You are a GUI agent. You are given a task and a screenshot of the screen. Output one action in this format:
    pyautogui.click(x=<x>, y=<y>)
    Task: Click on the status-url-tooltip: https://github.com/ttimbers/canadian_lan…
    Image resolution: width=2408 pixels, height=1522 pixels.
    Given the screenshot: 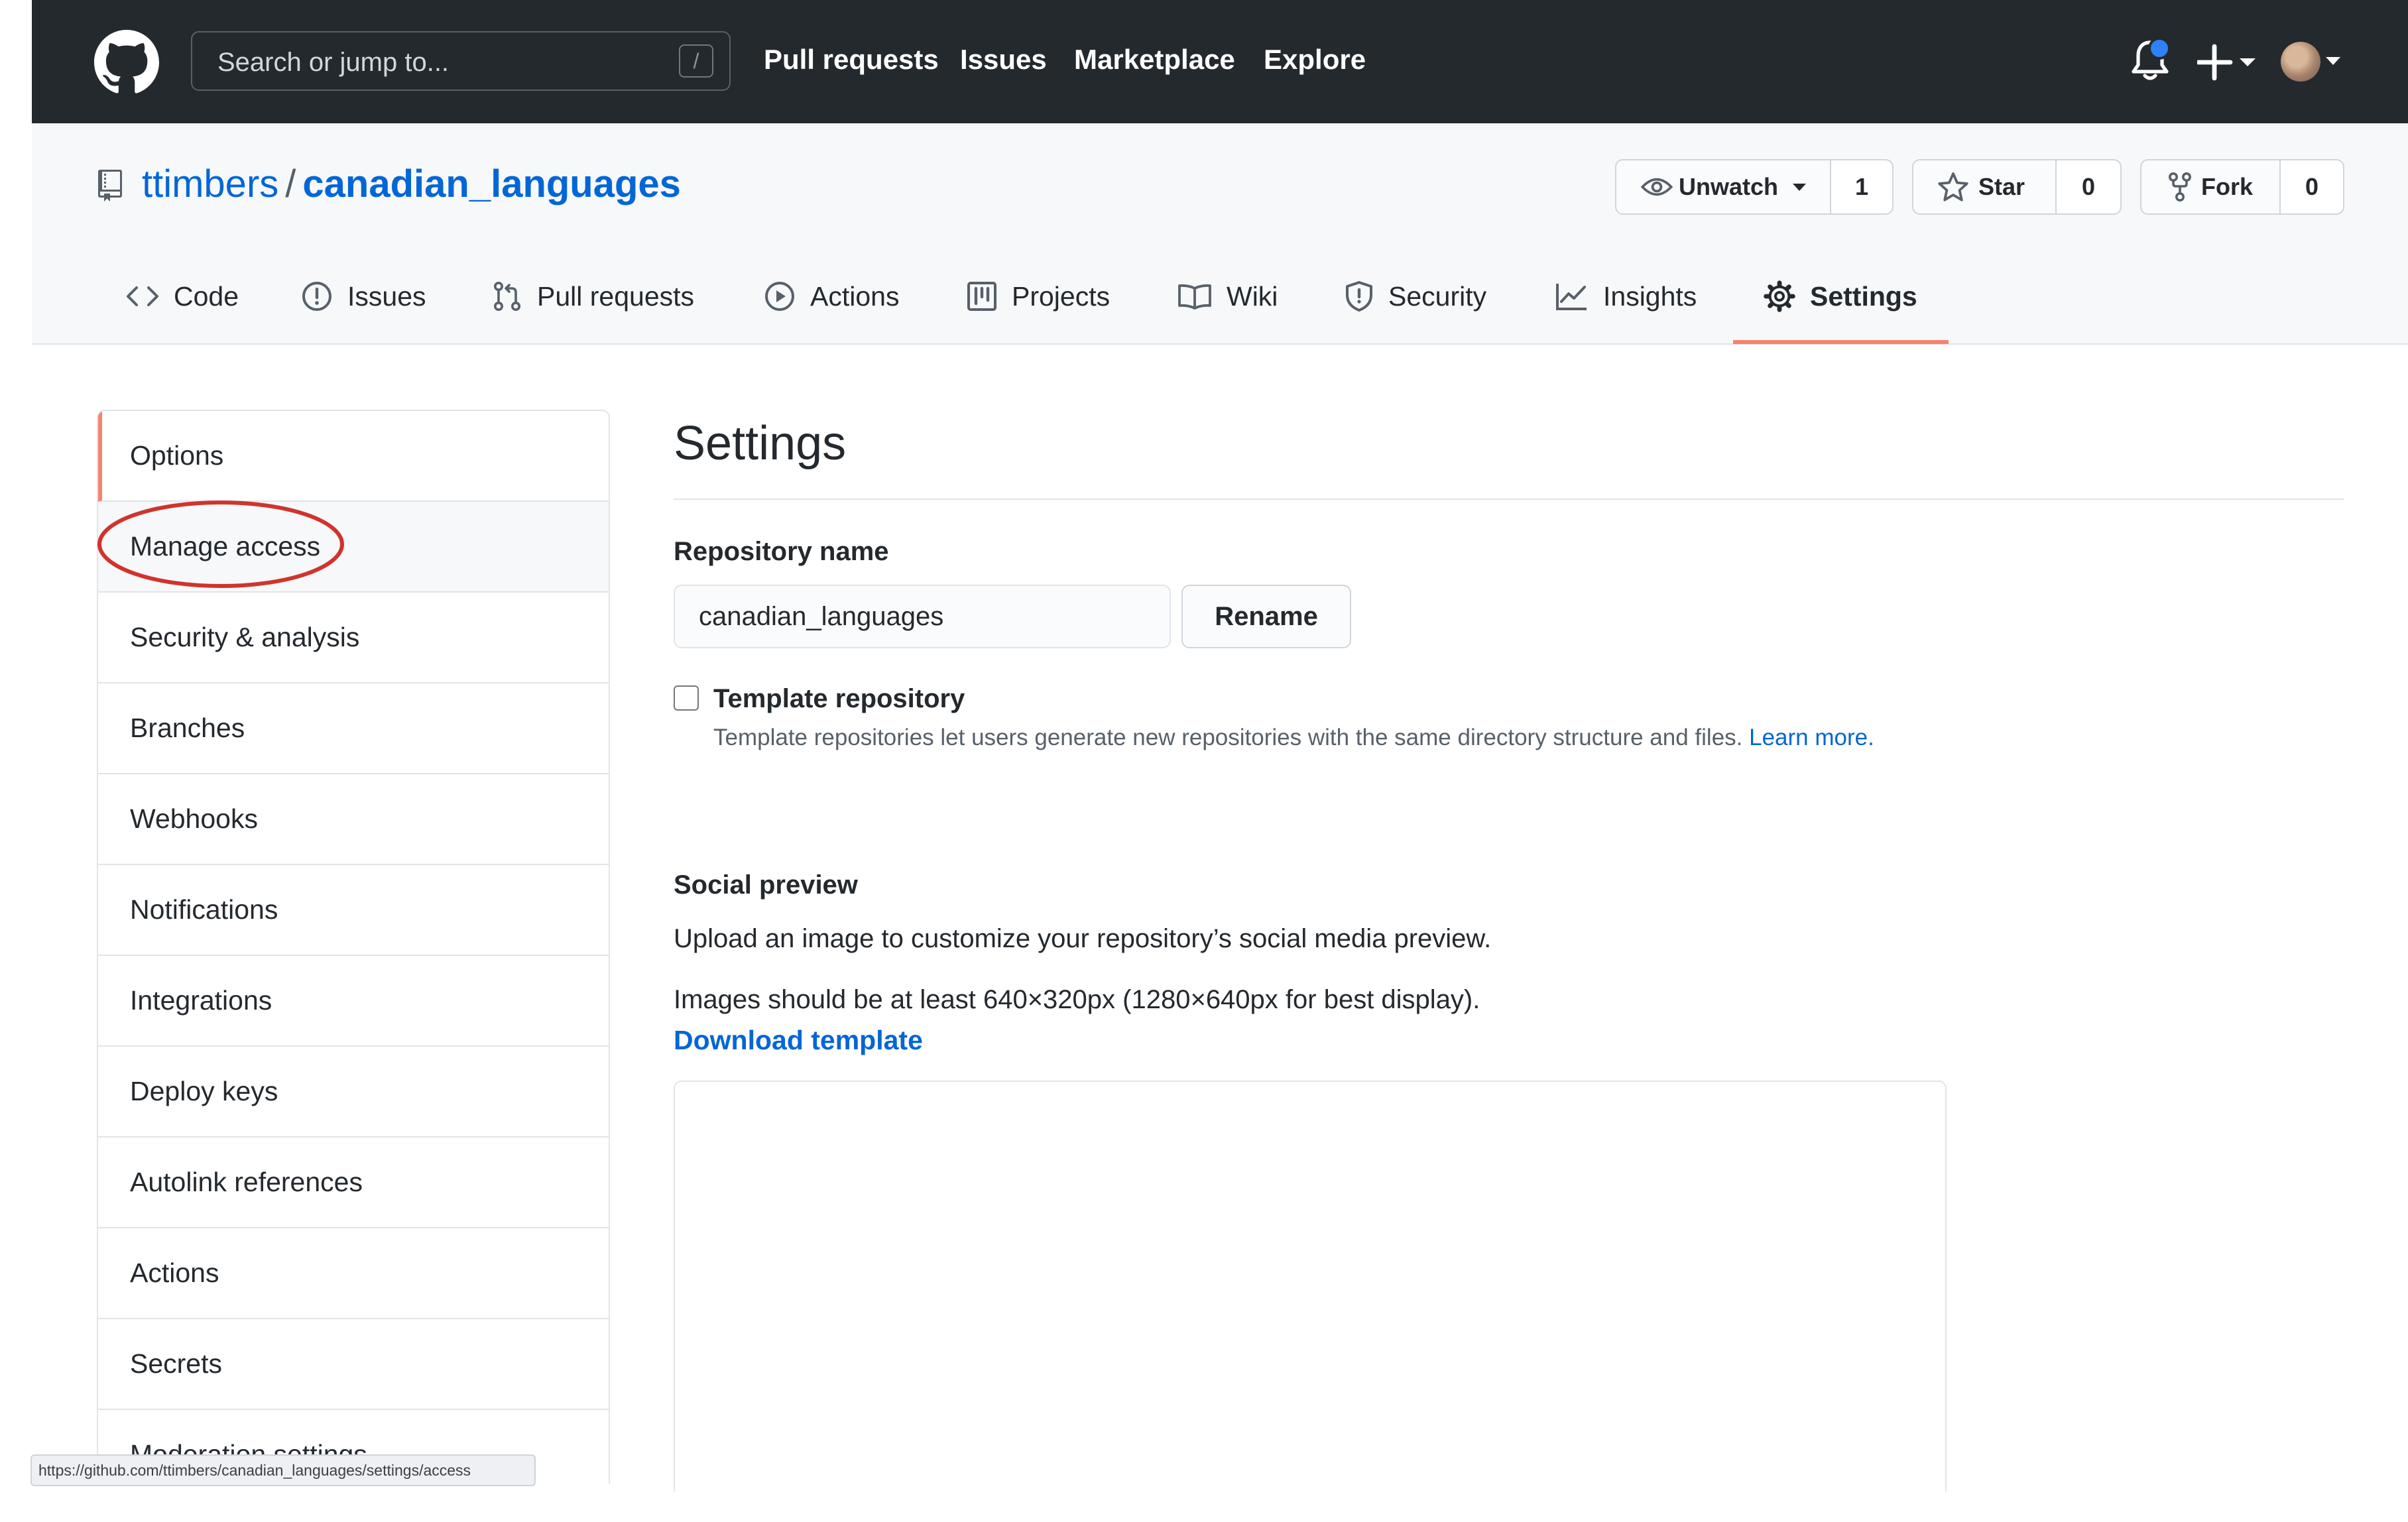 What is the action you would take?
    pyautogui.click(x=283, y=1470)
    